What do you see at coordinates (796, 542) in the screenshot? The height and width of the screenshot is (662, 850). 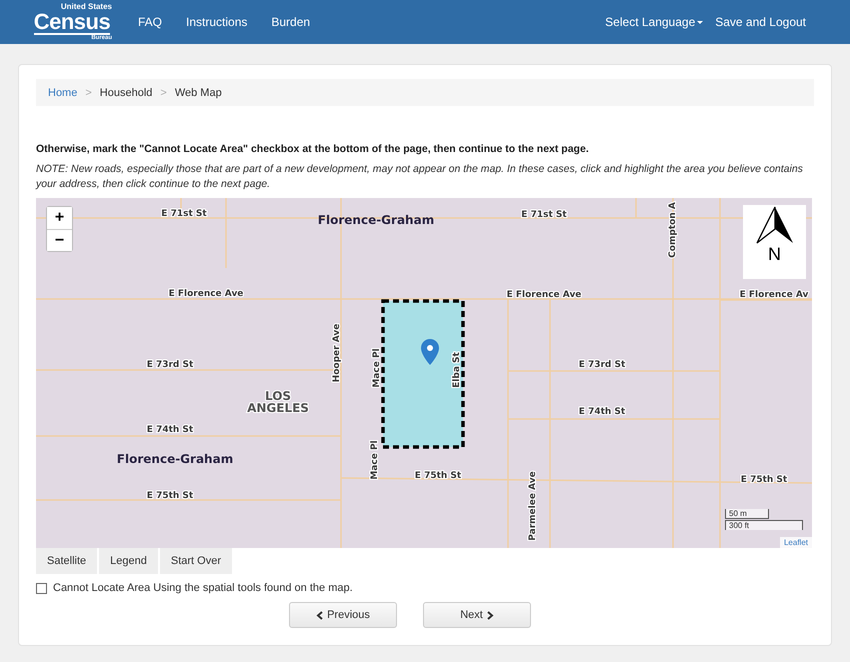 I see `attribution-link: Leaflet` at bounding box center [796, 542].